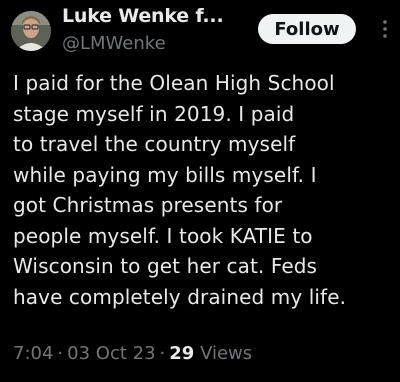  Describe the element at coordinates (174, 83) in the screenshot. I see `tweet-text-line: I paid for the Olean High School` at that location.